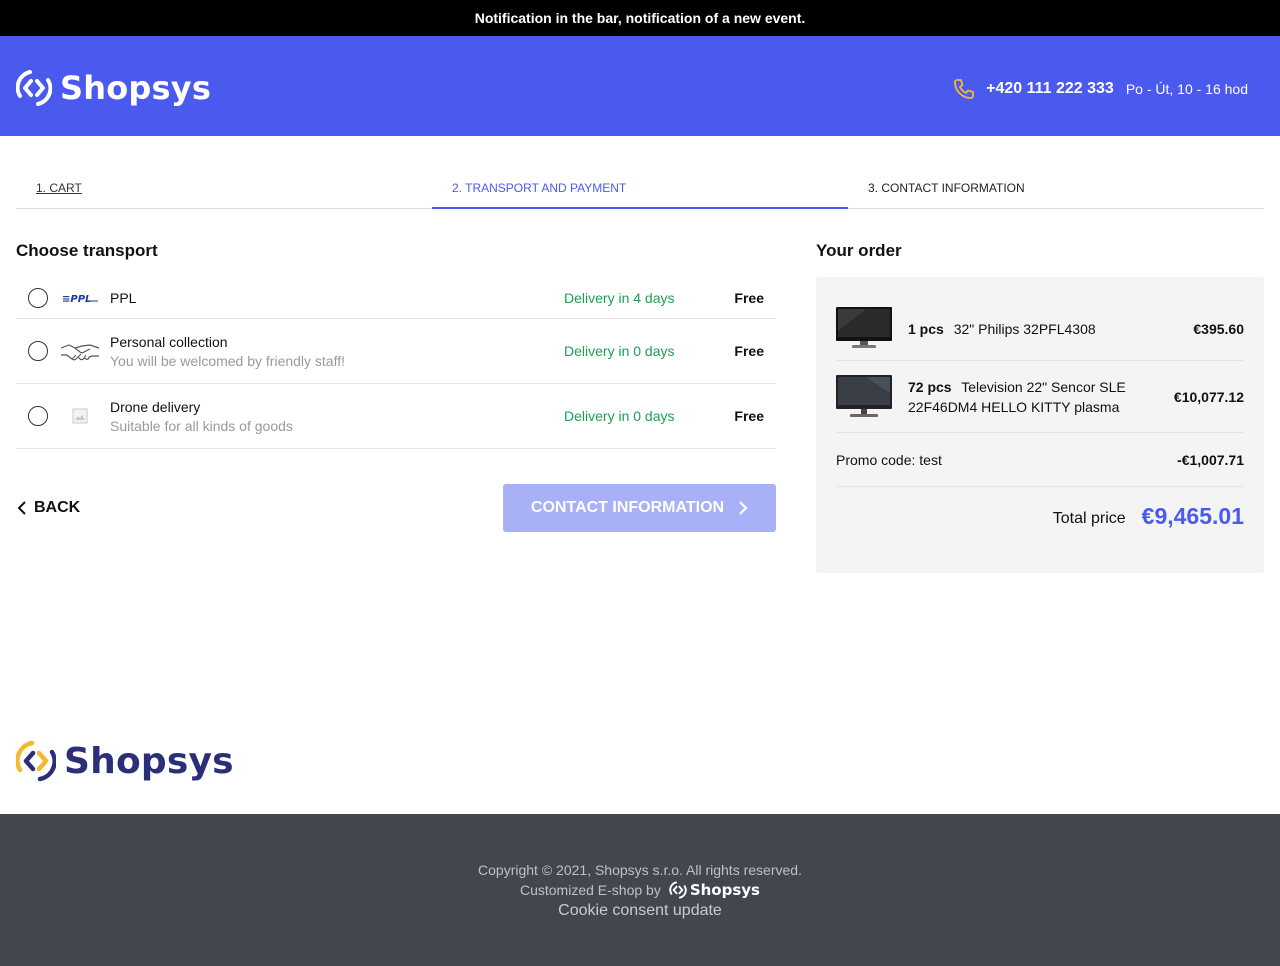  Describe the element at coordinates (396, 508) in the screenshot. I see `checkout-navigation: BACK CONTACT INFORMATION` at that location.